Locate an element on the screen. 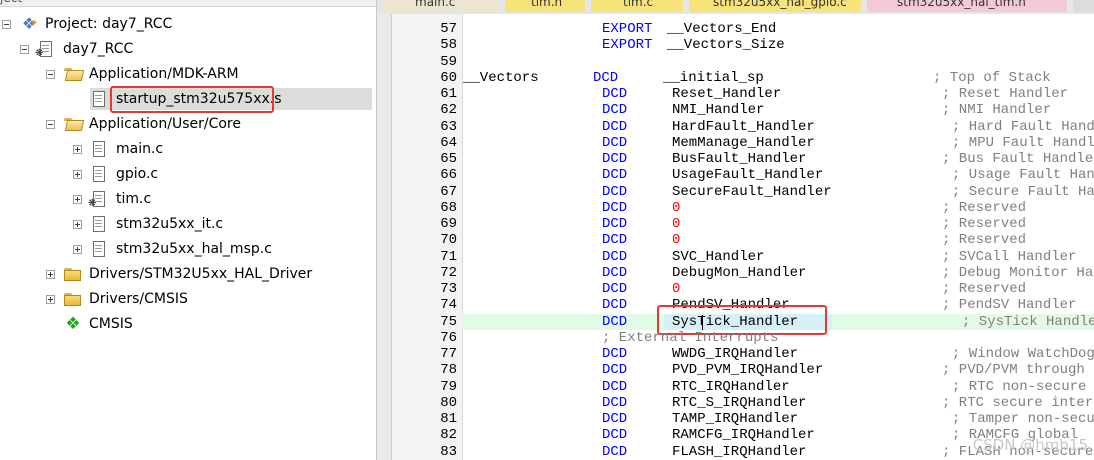 This screenshot has width=1094, height=460. project-icon: ❖ ✦ is located at coordinates (30, 23).